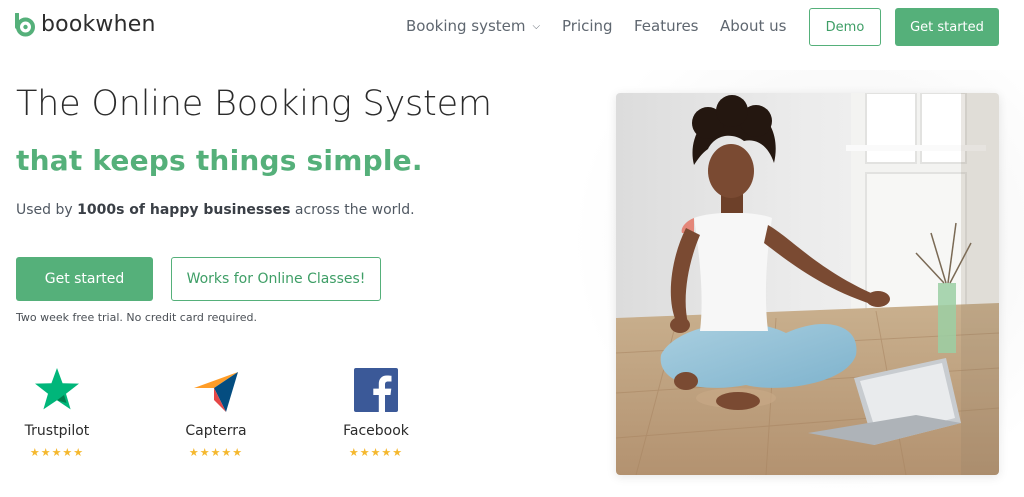 The image size is (1024, 497). What do you see at coordinates (376, 390) in the screenshot?
I see `facebook-icon` at bounding box center [376, 390].